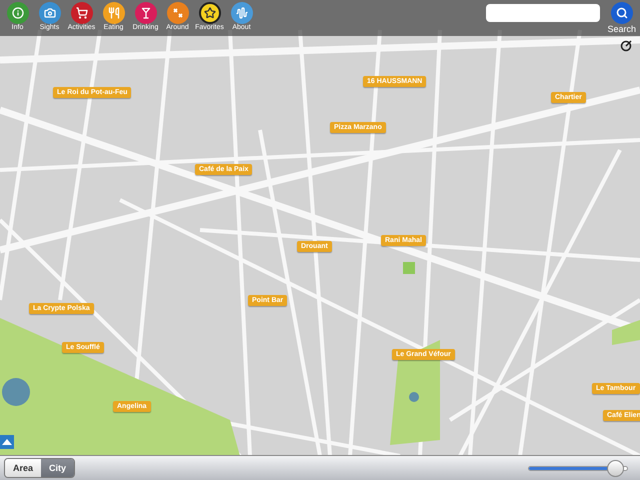 The image size is (640, 480). Describe the element at coordinates (622, 13) in the screenshot. I see `search-icon` at that location.